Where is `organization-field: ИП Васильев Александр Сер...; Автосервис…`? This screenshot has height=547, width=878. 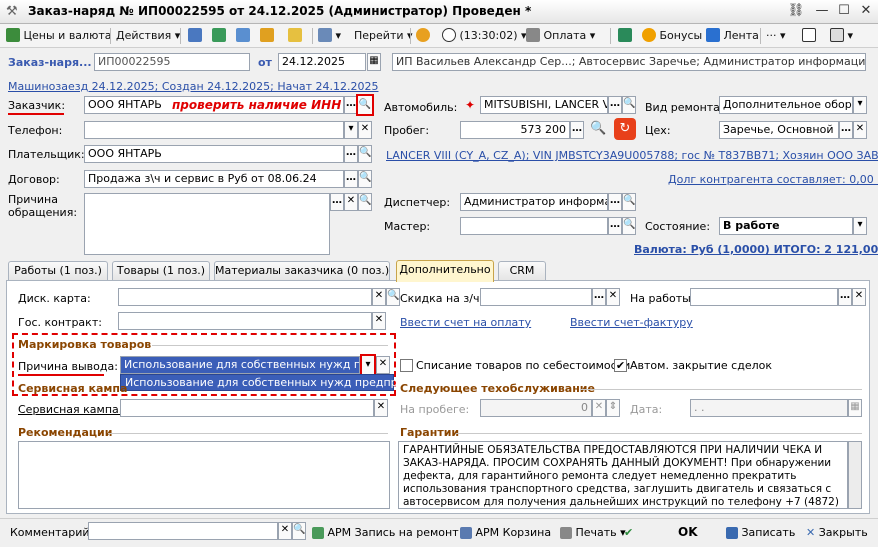
organization-field: ИП Васильев Александр Сер...; Автосервис… is located at coordinates (629, 62).